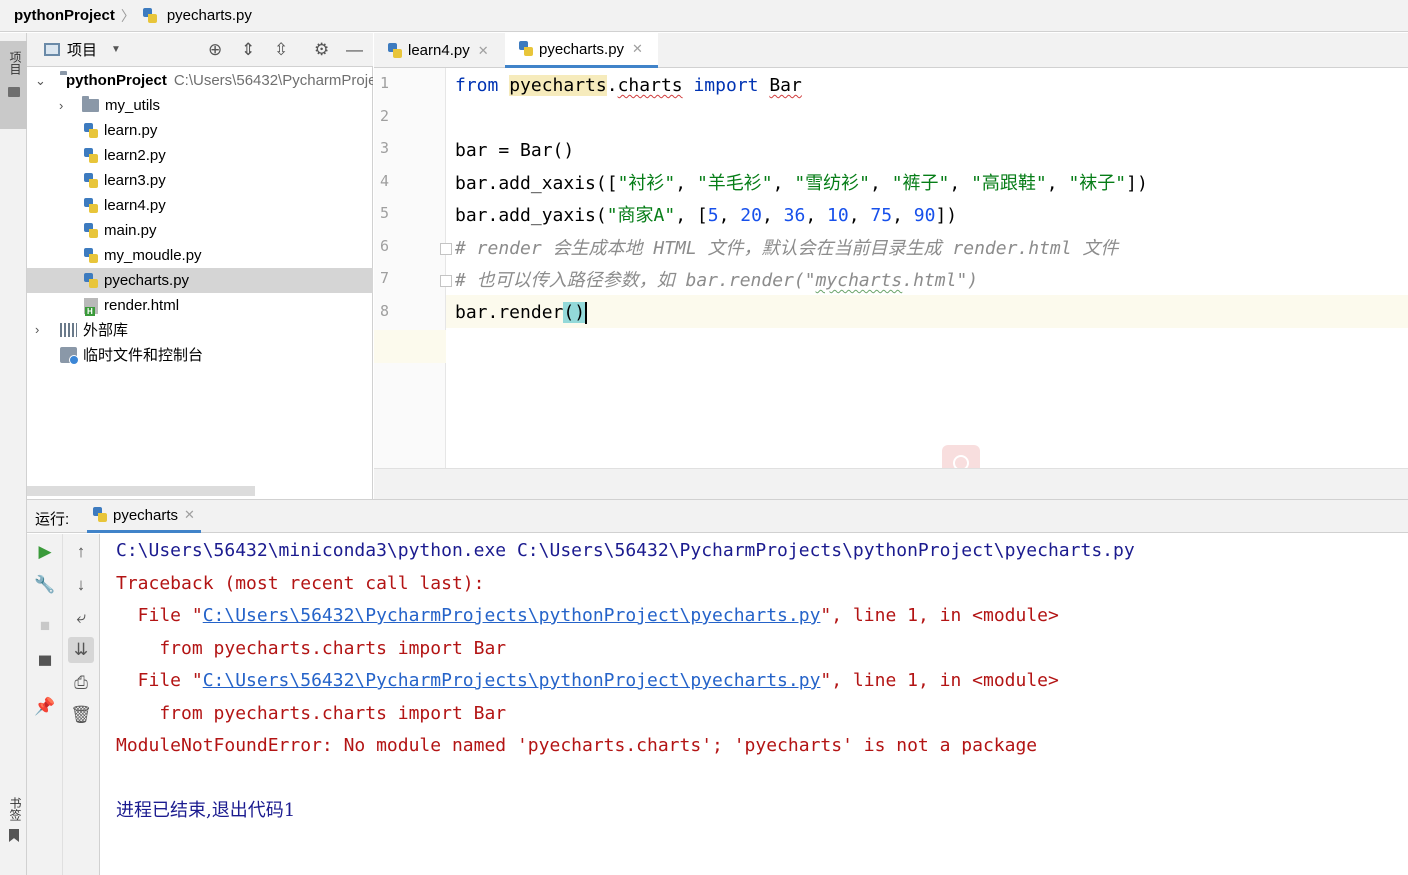  Describe the element at coordinates (1009, 183) in the screenshot. I see `code-token: "高跟鞋"` at that location.